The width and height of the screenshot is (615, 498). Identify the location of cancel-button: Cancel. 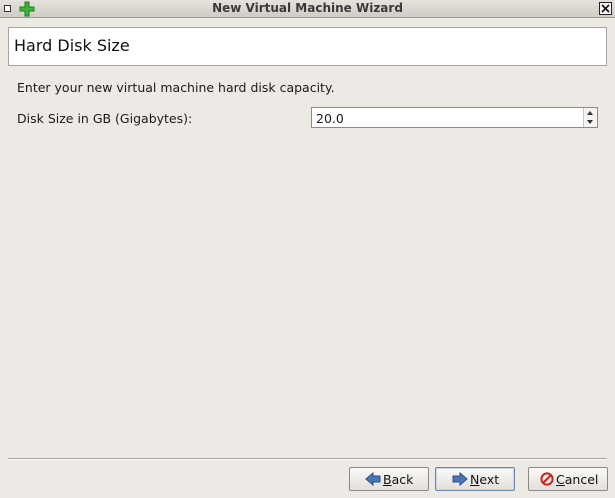
(568, 479).